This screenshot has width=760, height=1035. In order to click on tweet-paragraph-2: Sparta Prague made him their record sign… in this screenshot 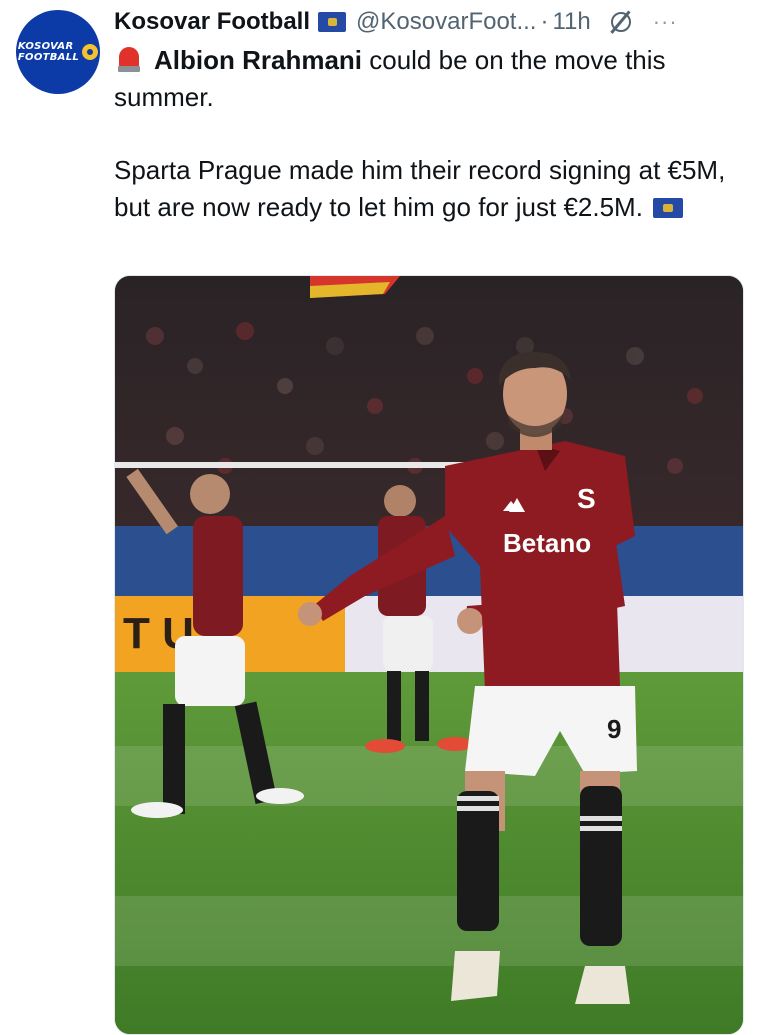, I will do `click(424, 189)`.